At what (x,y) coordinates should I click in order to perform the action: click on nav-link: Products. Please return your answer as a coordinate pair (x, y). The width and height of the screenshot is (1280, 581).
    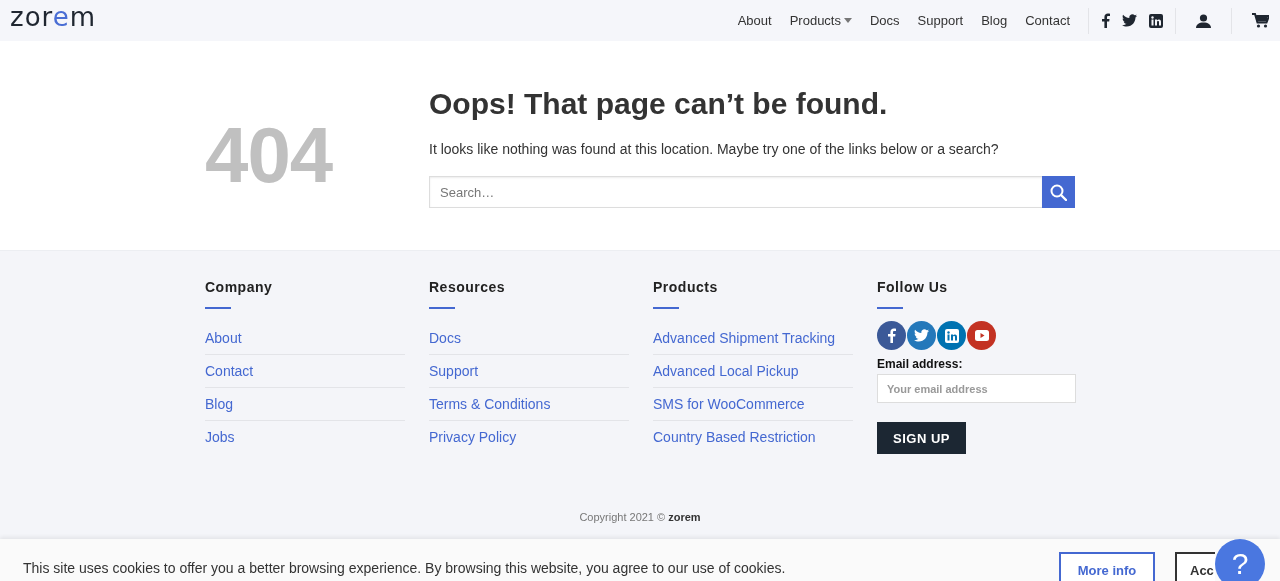
    Looking at the image, I should click on (820, 20).